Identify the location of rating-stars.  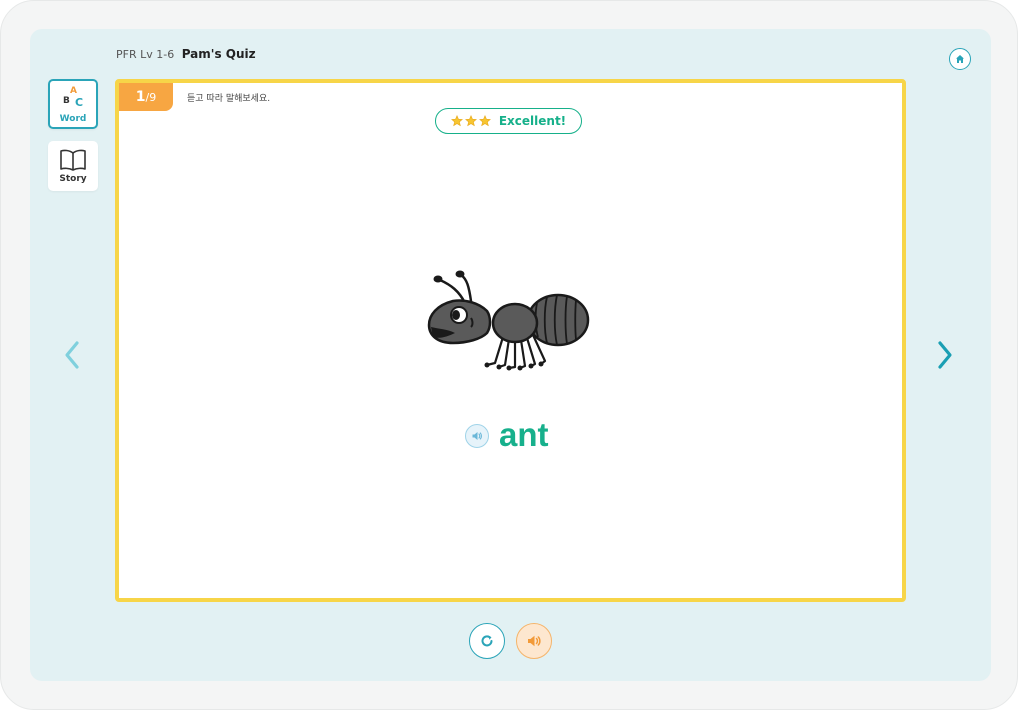
(470, 121).